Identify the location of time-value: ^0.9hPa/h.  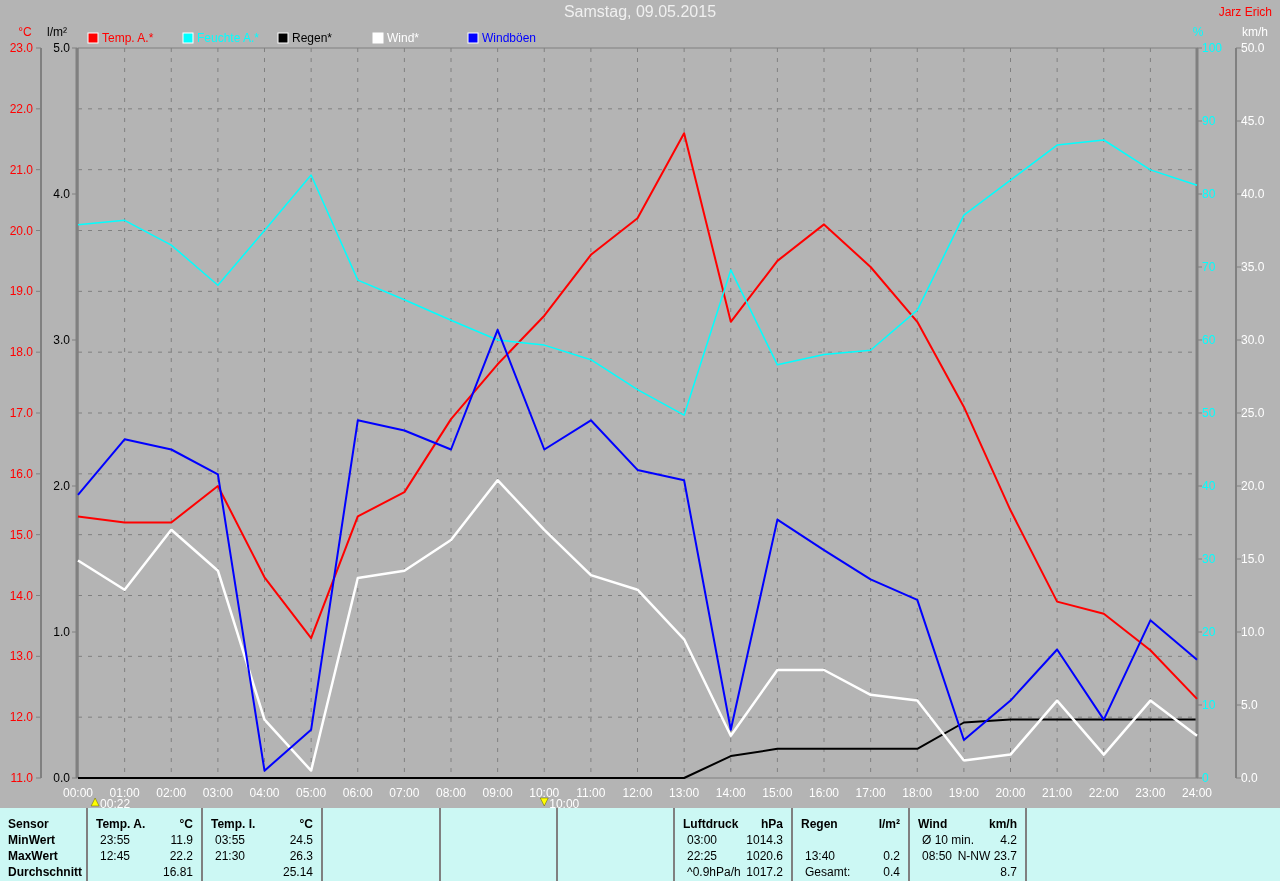
(713, 872).